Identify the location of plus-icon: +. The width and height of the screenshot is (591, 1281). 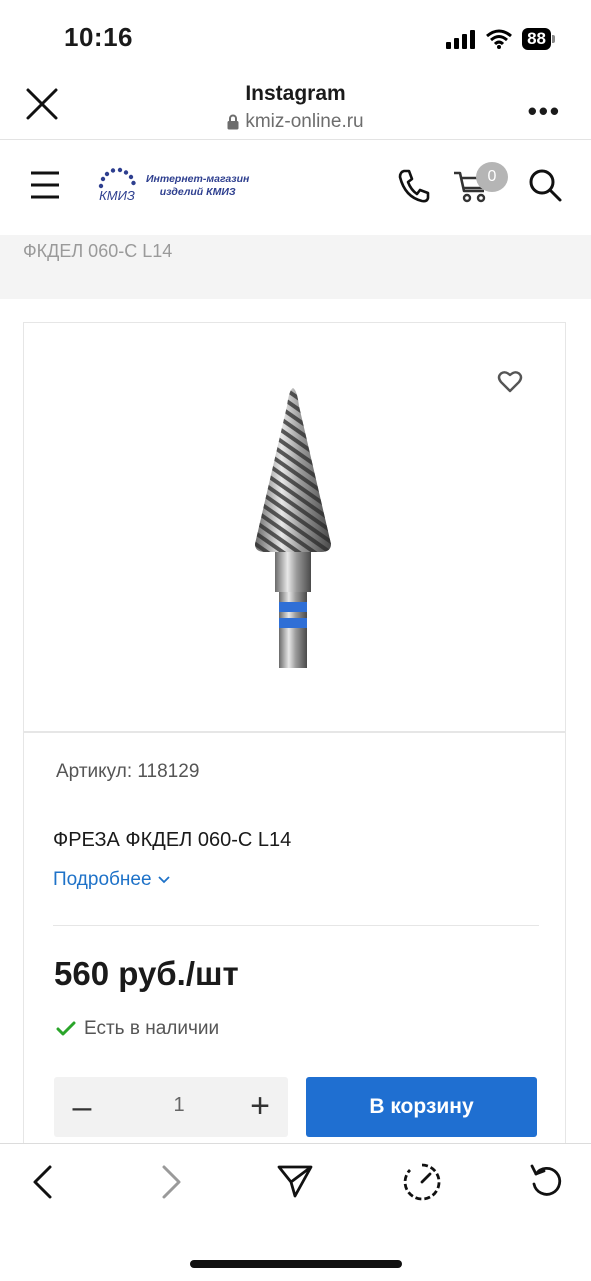
(260, 1106).